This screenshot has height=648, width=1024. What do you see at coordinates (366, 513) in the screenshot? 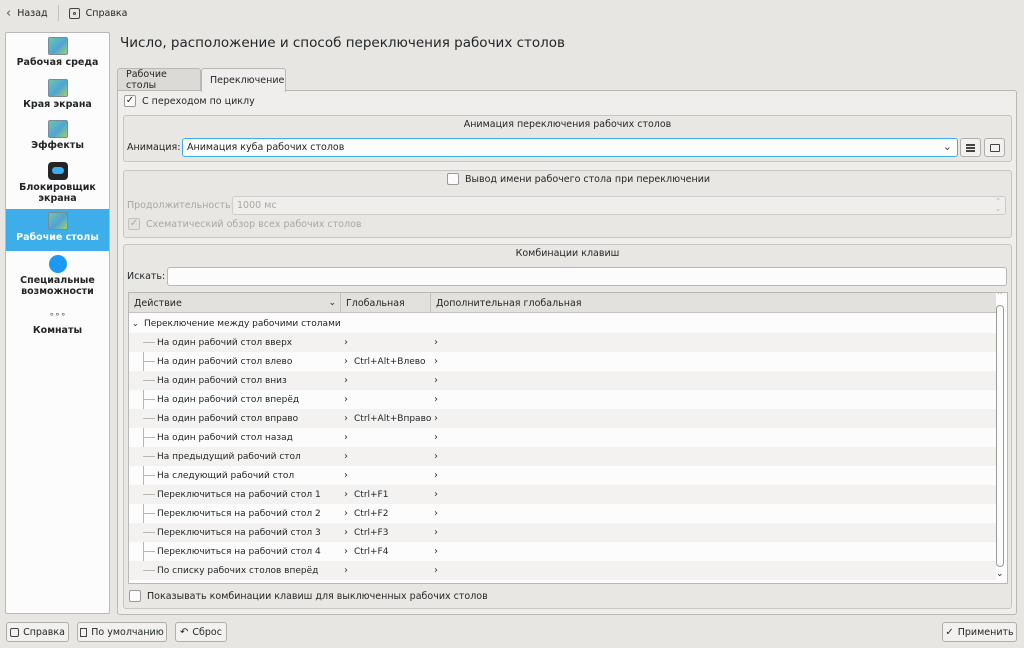
I see `global-shortcut-cell: › Ctrl+F2` at bounding box center [366, 513].